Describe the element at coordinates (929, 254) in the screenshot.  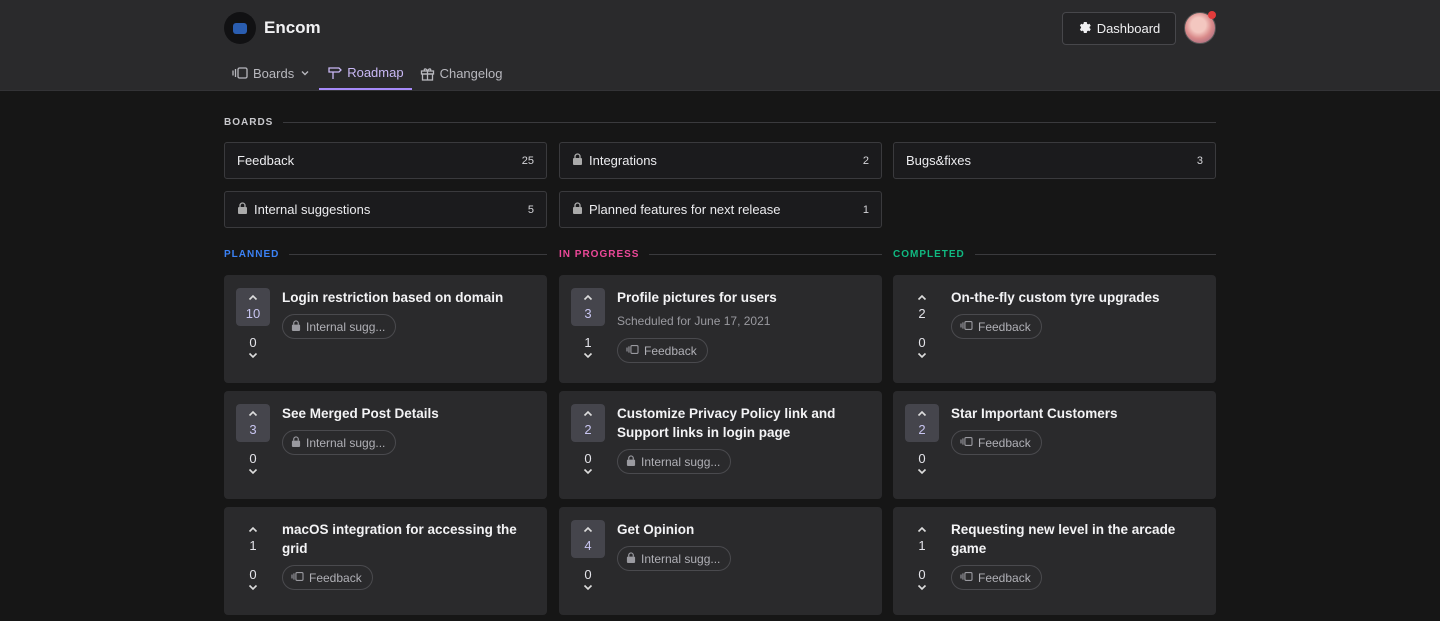
I see `column-title: COMPLETED` at that location.